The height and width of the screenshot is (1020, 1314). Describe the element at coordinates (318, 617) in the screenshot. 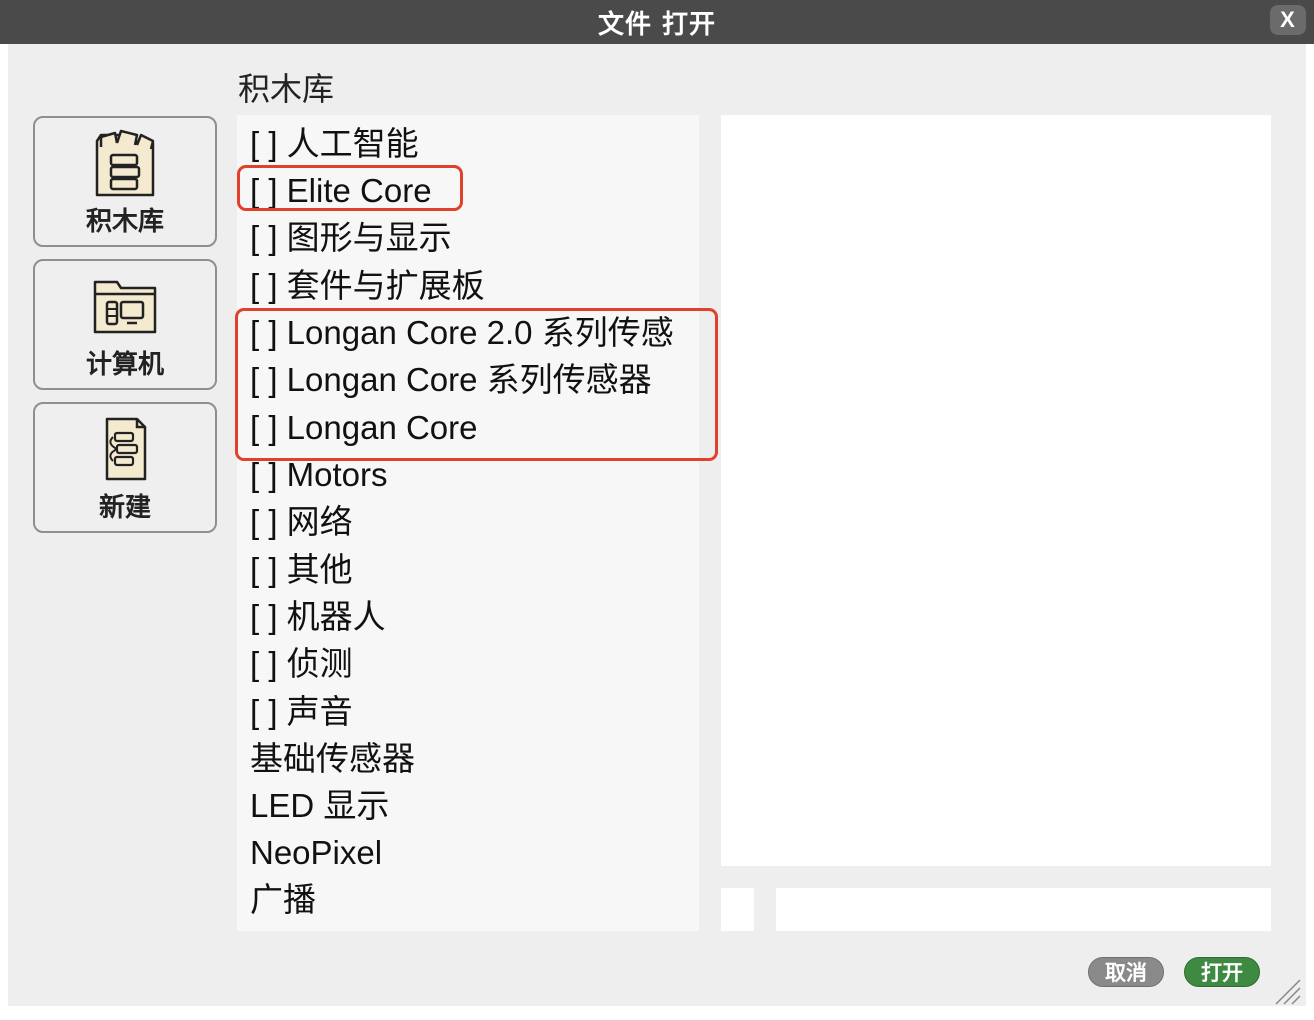

I see `library-item: [ ] 机器人` at that location.